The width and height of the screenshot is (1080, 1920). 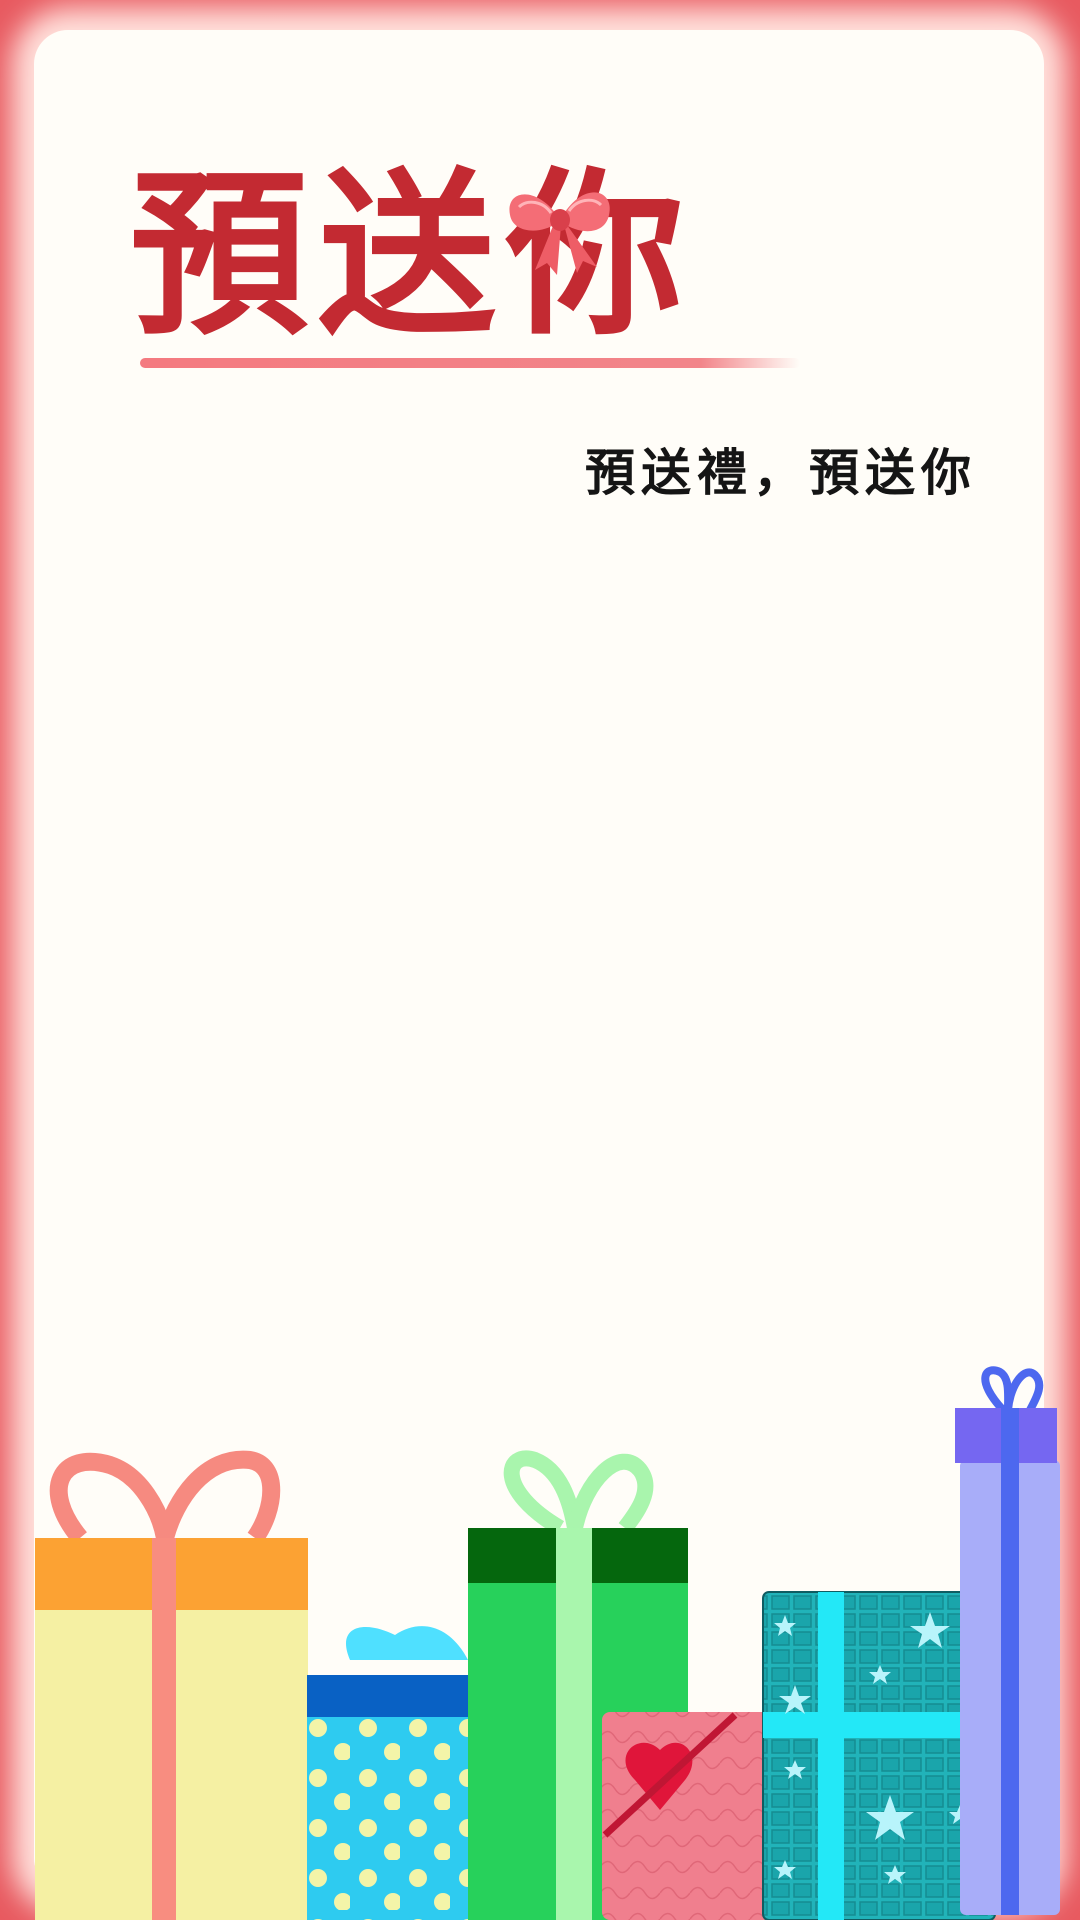 What do you see at coordinates (687, 1816) in the screenshot?
I see `gift-box-pink-heart` at bounding box center [687, 1816].